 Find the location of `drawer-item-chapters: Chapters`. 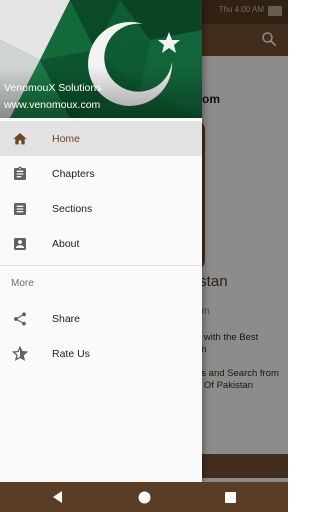

drawer-item-chapters: Chapters is located at coordinates (101, 173).